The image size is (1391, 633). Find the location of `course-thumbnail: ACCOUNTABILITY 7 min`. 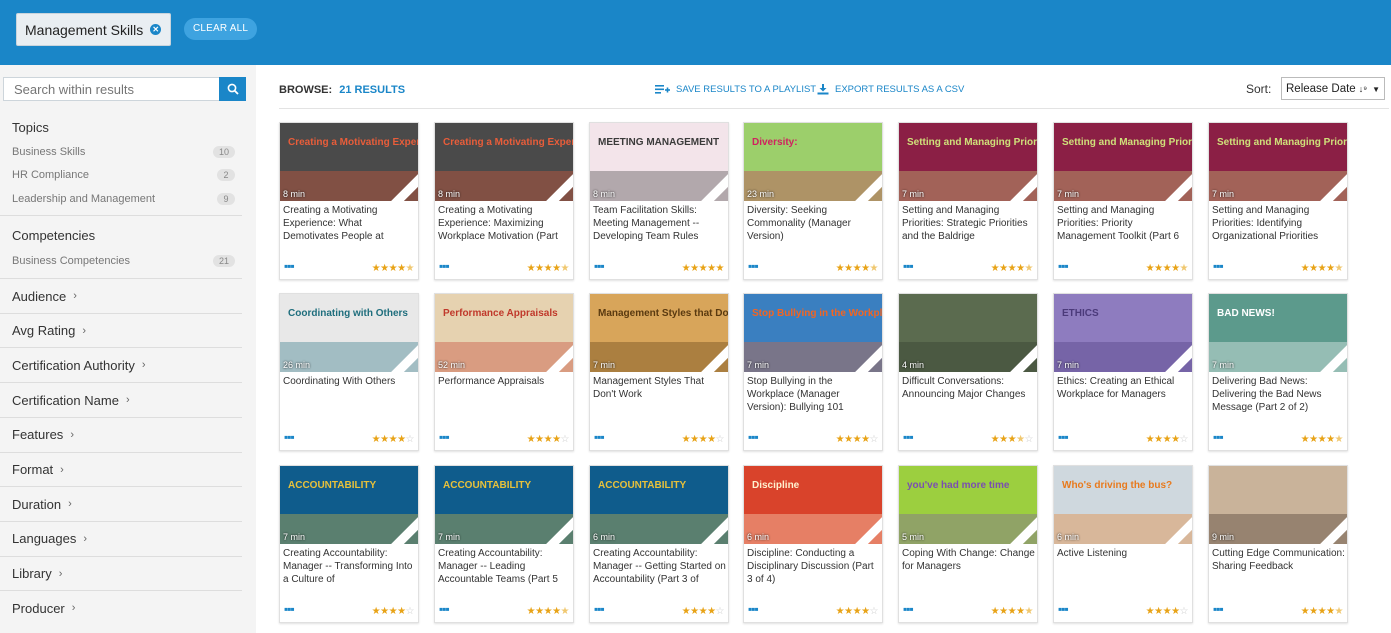

course-thumbnail: ACCOUNTABILITY 7 min is located at coordinates (349, 505).